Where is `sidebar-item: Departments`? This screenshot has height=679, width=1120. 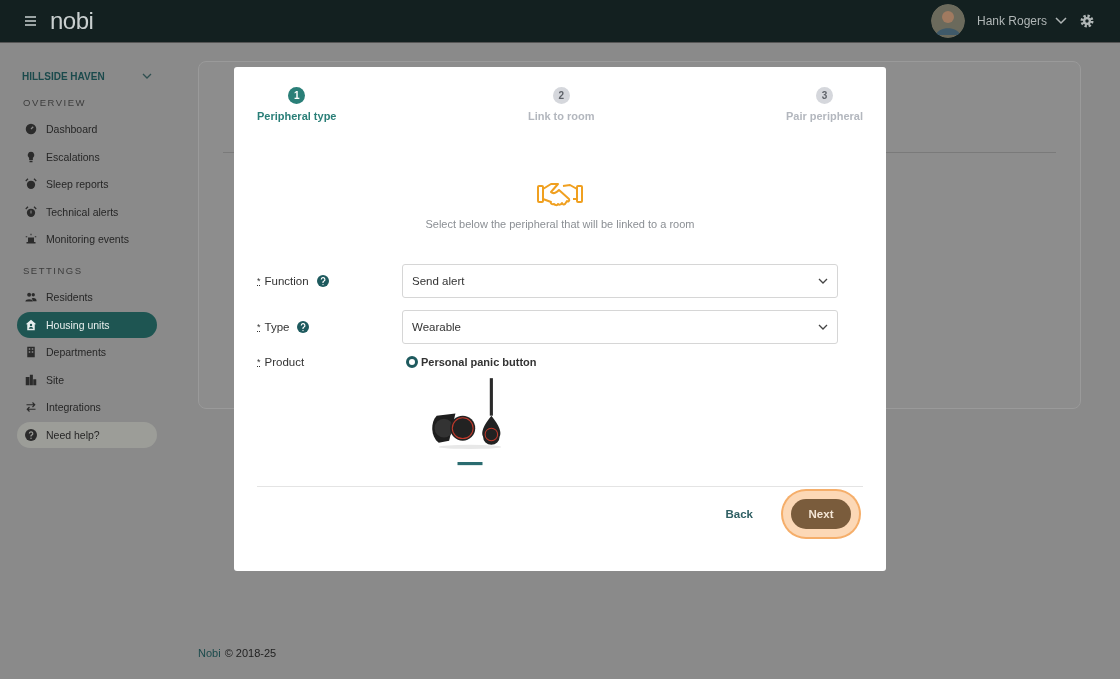 sidebar-item: Departments is located at coordinates (87, 352).